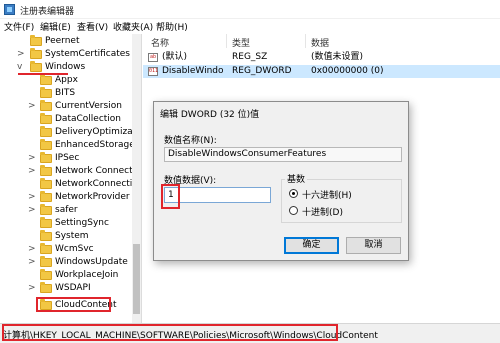  What do you see at coordinates (160, 42) in the screenshot?
I see `column-header-name: 名称` at bounding box center [160, 42].